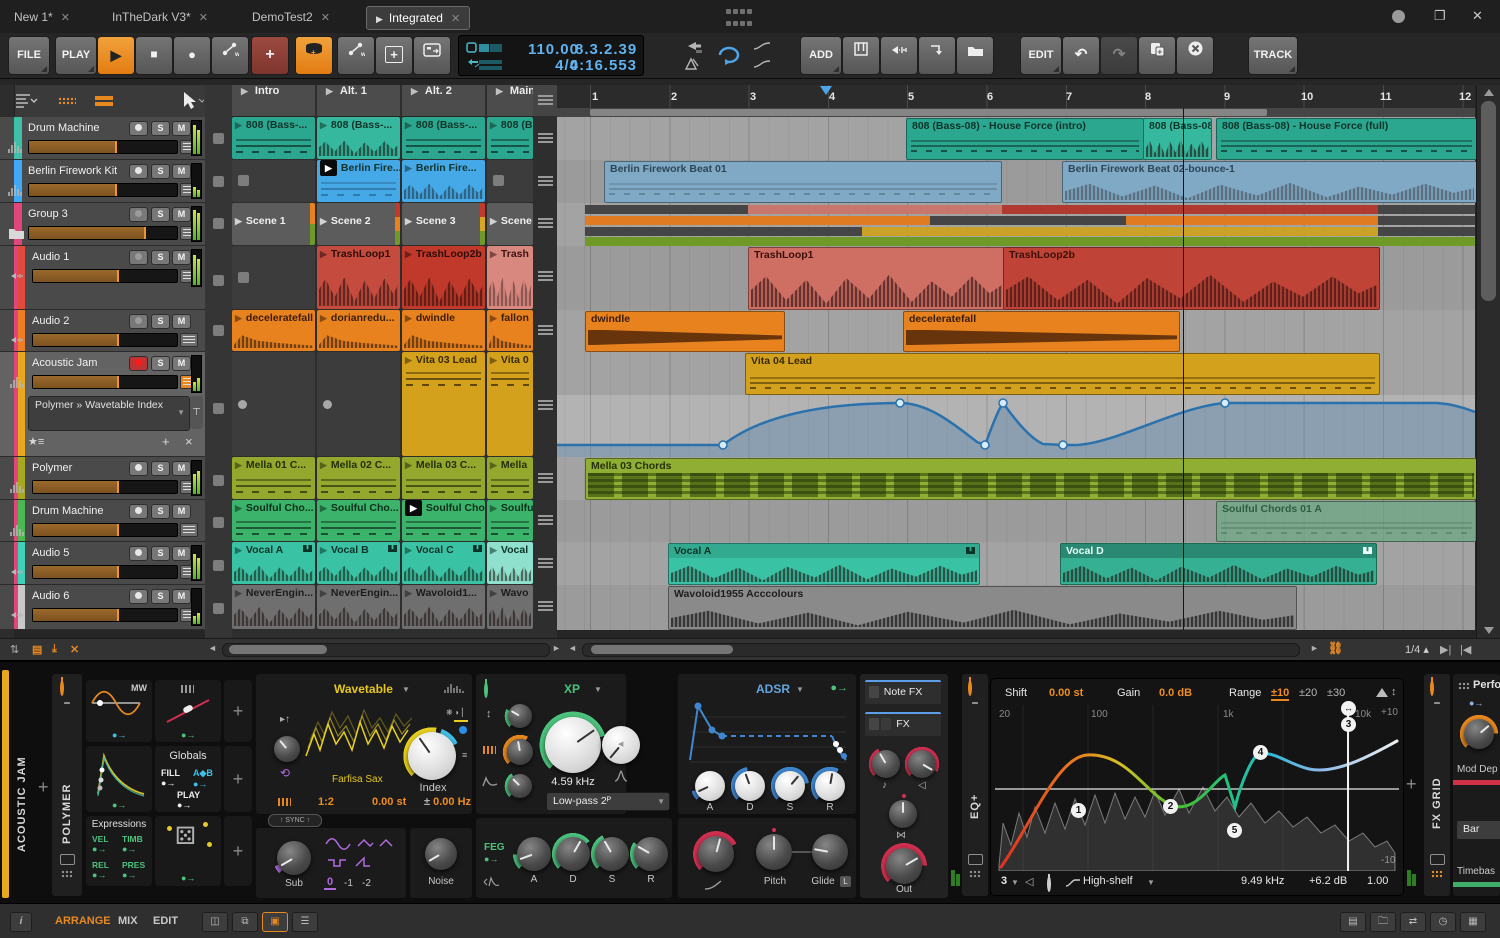  I want to click on eq-range-10: ±10, so click(1280, 694).